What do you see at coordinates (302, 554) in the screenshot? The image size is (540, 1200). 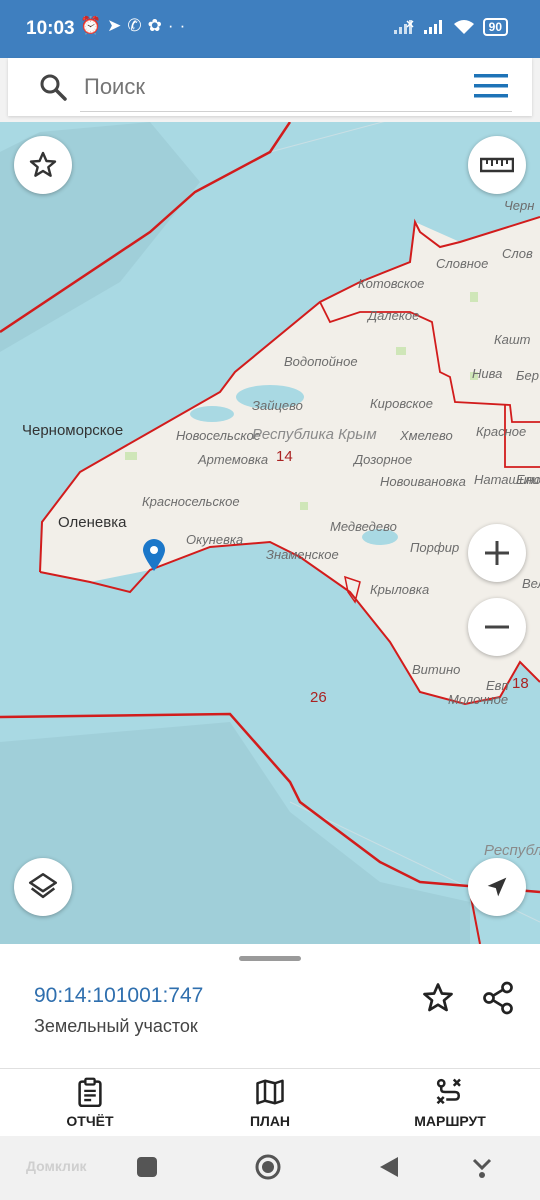 I see `map-label-znamenskoe: Знаменское` at bounding box center [302, 554].